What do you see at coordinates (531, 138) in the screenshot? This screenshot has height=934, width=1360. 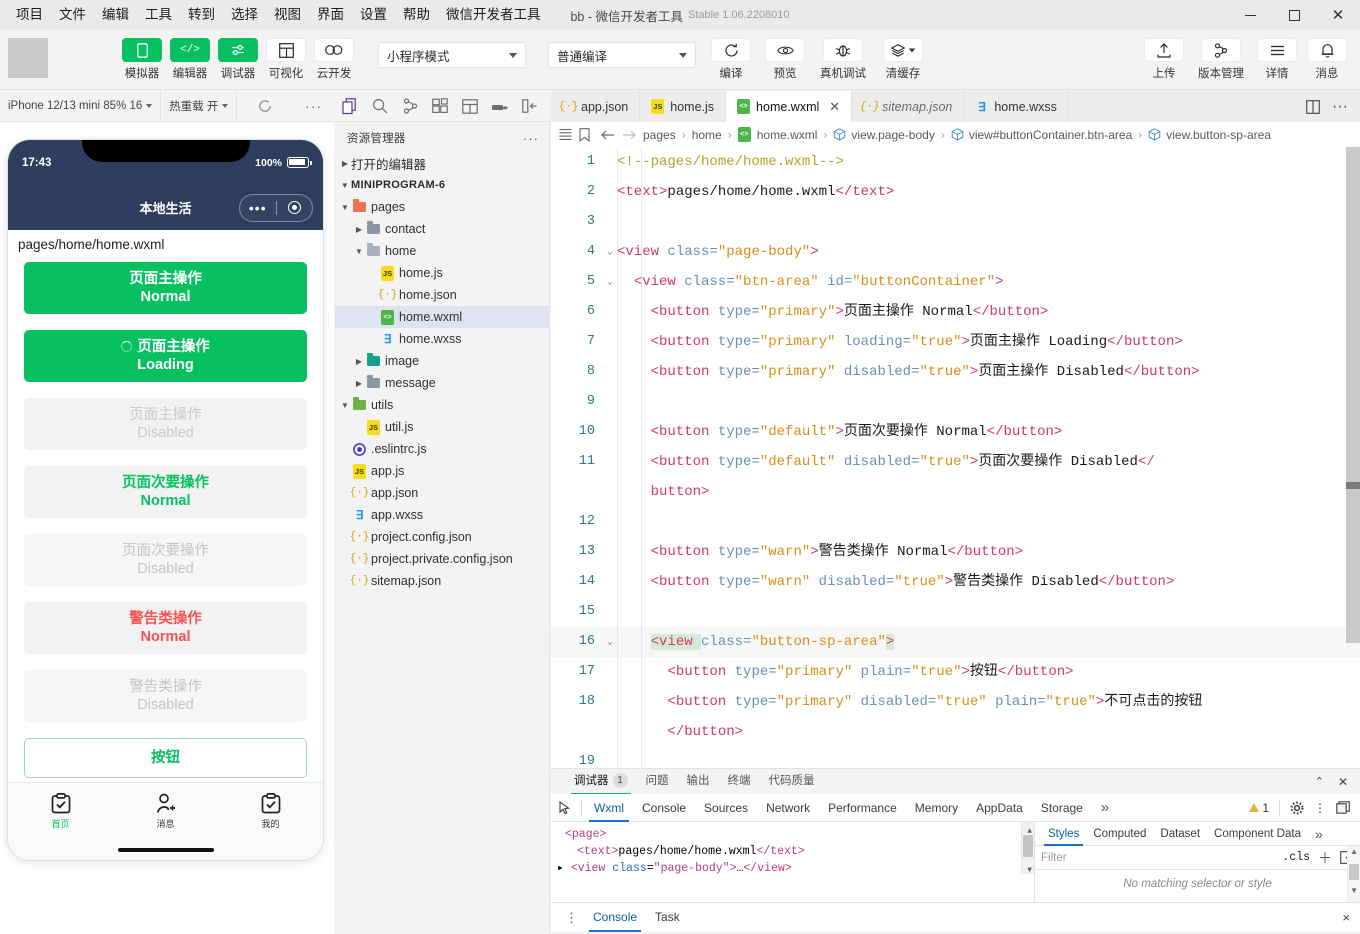 I see `explorer-more-button: ···` at bounding box center [531, 138].